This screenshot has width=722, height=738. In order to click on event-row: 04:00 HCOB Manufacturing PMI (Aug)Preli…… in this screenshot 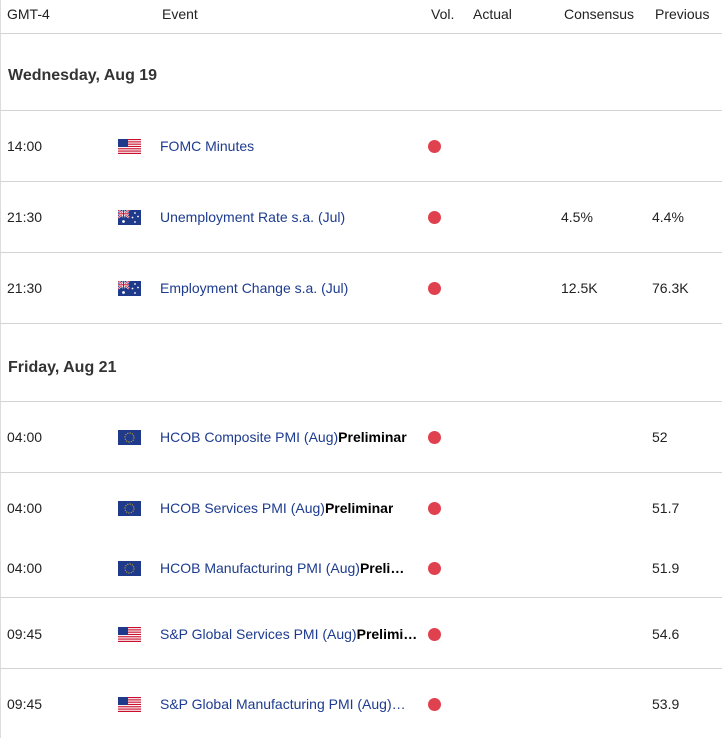, I will do `click(361, 562)`.